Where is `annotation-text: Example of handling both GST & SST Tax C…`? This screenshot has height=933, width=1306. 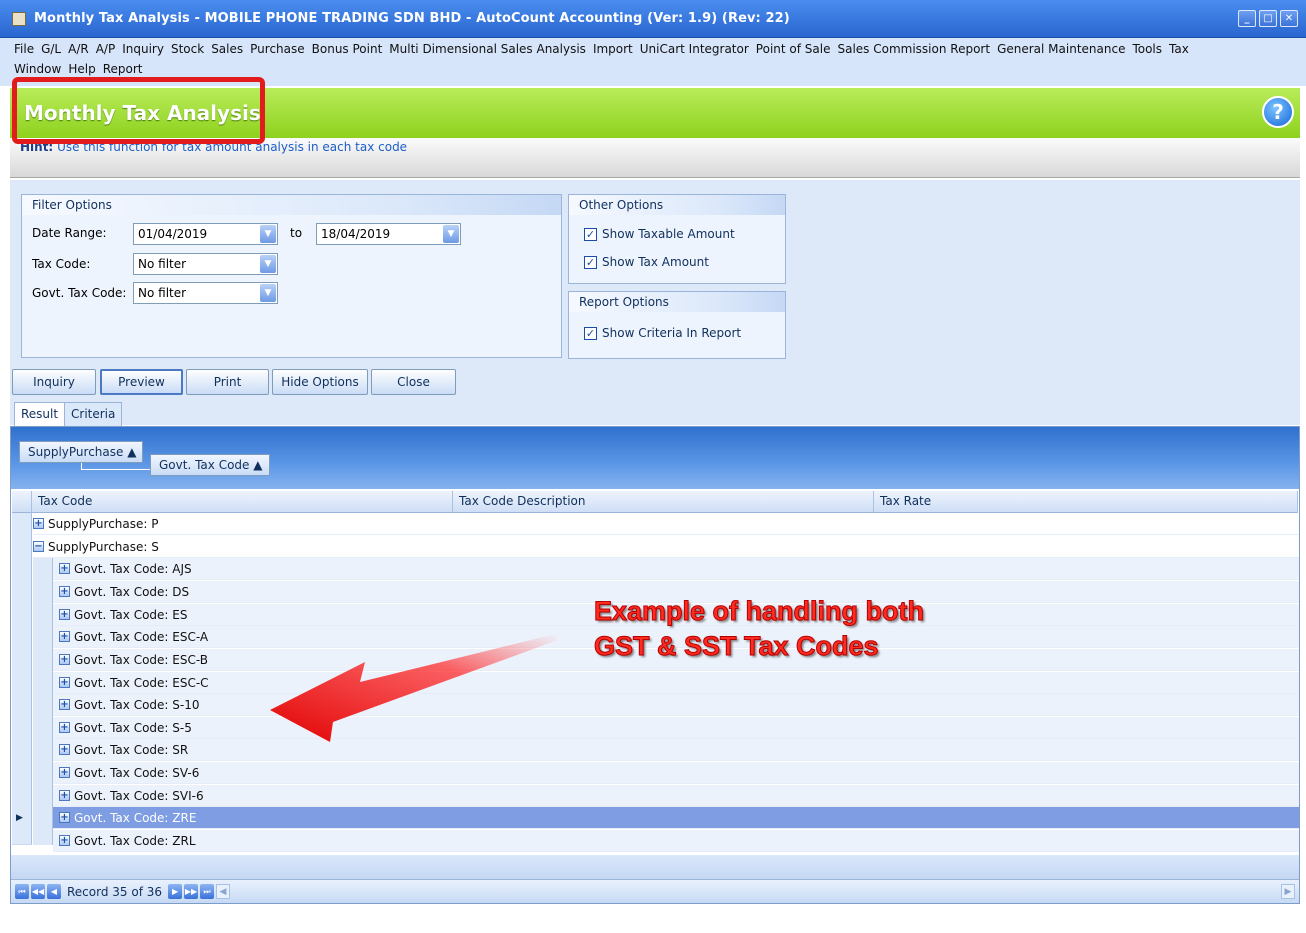 annotation-text: Example of handling both GST & SST Tax C… is located at coordinates (759, 629).